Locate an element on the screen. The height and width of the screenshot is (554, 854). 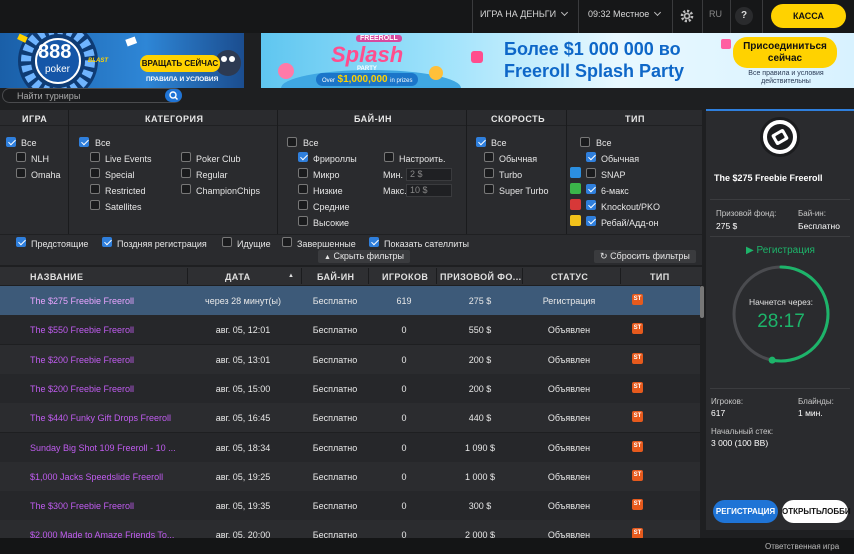
search-button is located at coordinates (173, 95).